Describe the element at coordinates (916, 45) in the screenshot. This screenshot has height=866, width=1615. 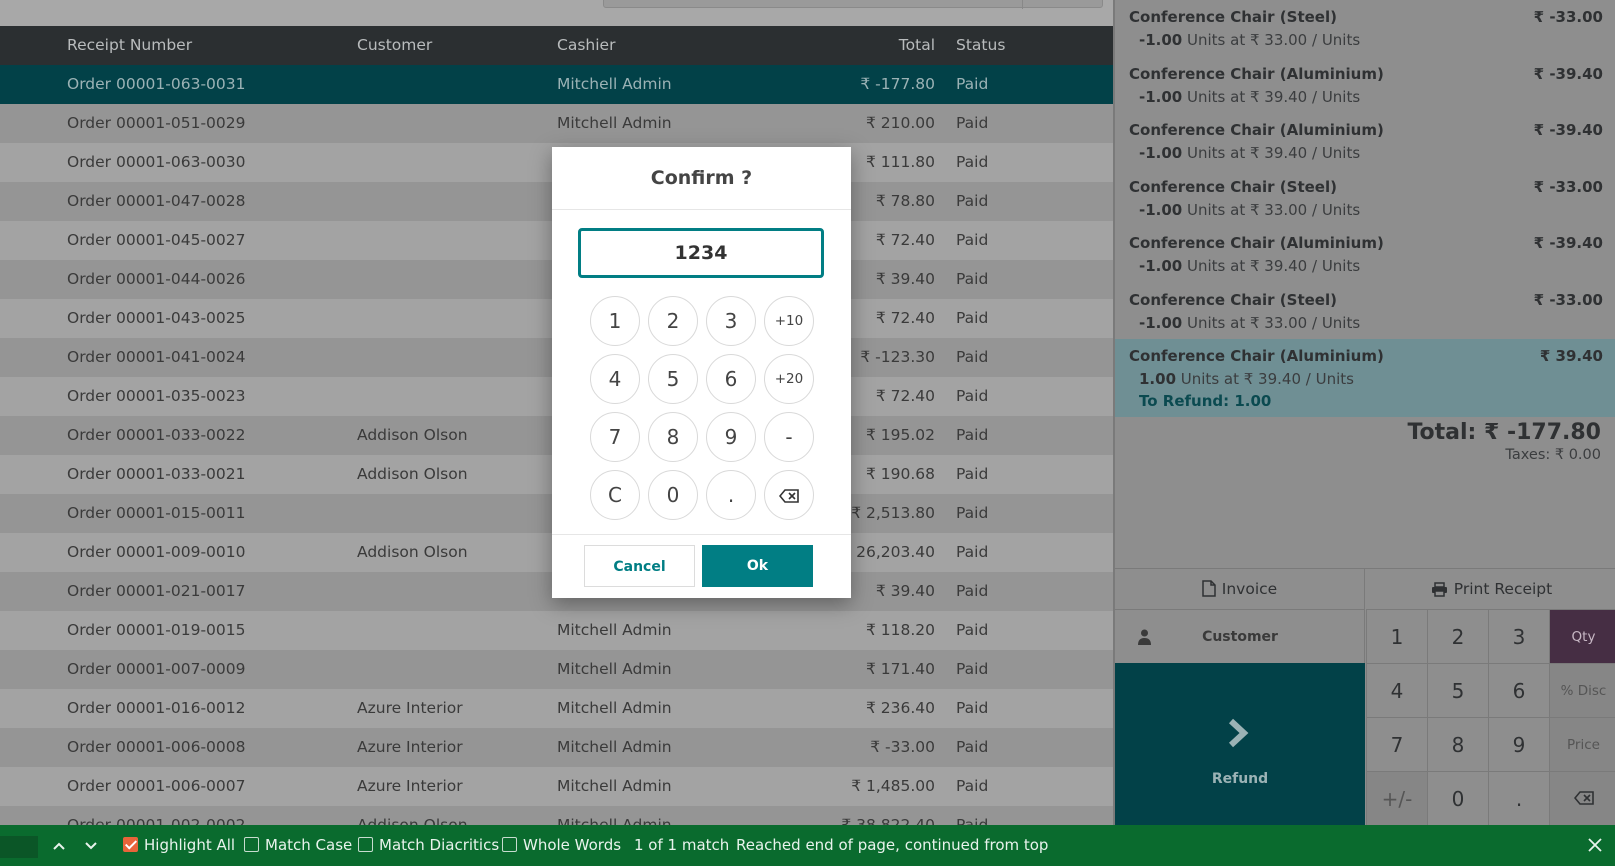
I see `header-total: Total` at that location.